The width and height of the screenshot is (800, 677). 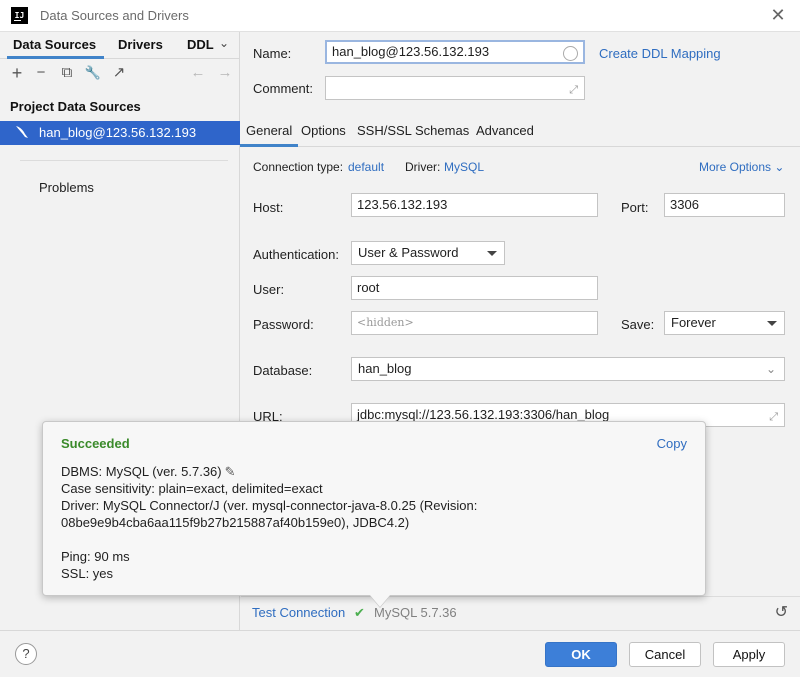 What do you see at coordinates (781, 612) in the screenshot?
I see `undo-icon: ↺` at bounding box center [781, 612].